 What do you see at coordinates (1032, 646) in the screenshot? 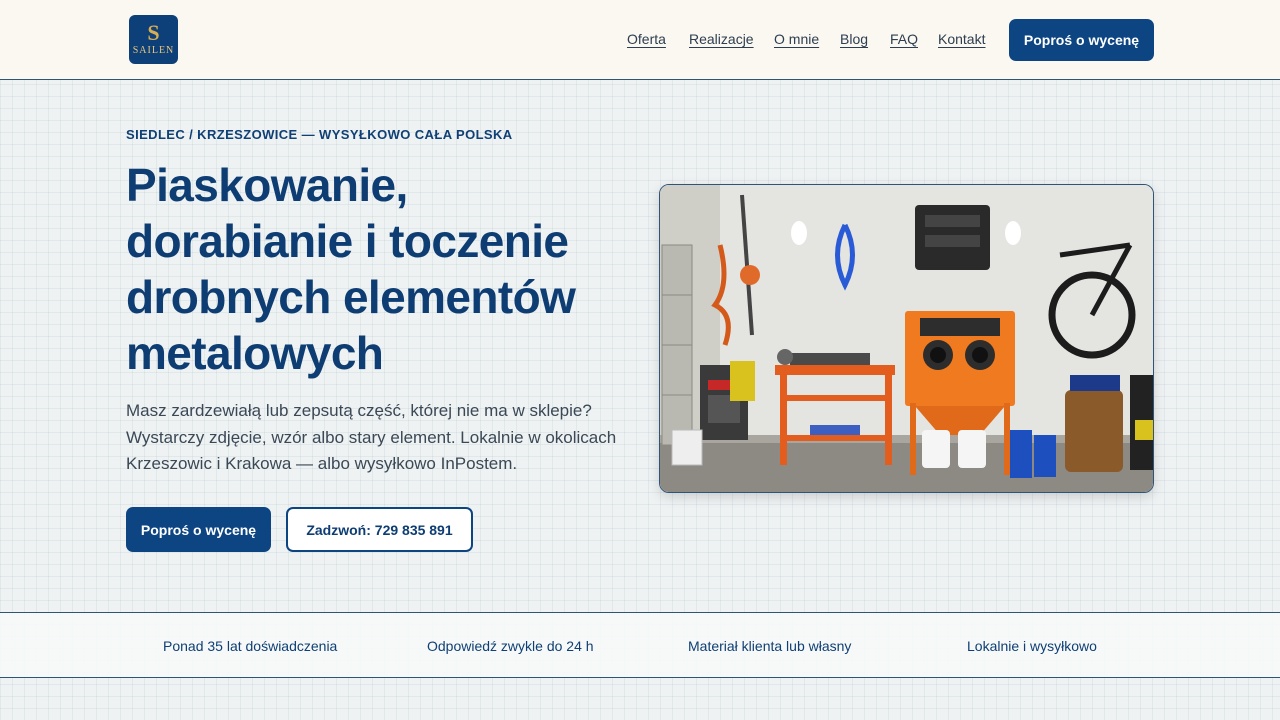
I see `feature-delivery: Lokalnie i wysyłkowo` at bounding box center [1032, 646].